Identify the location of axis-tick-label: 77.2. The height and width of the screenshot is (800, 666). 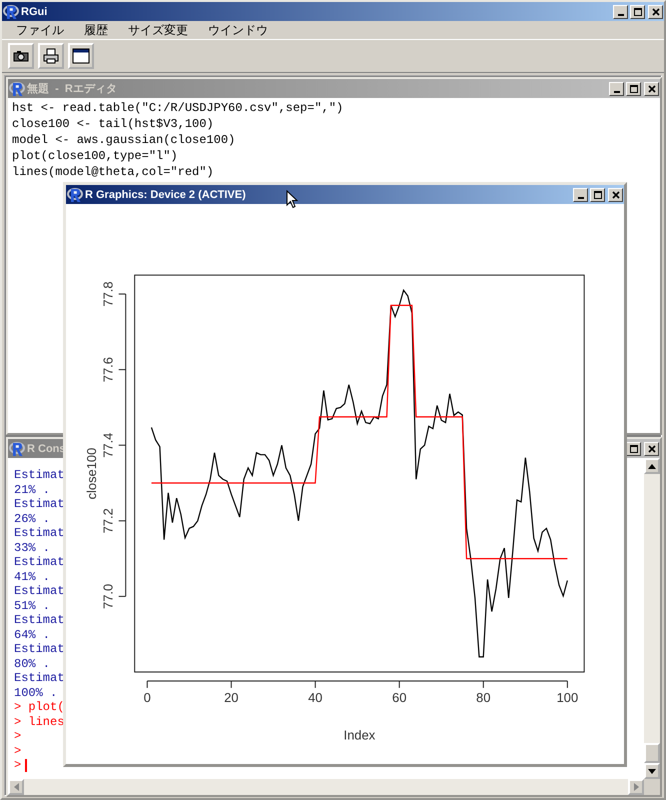
(108, 521).